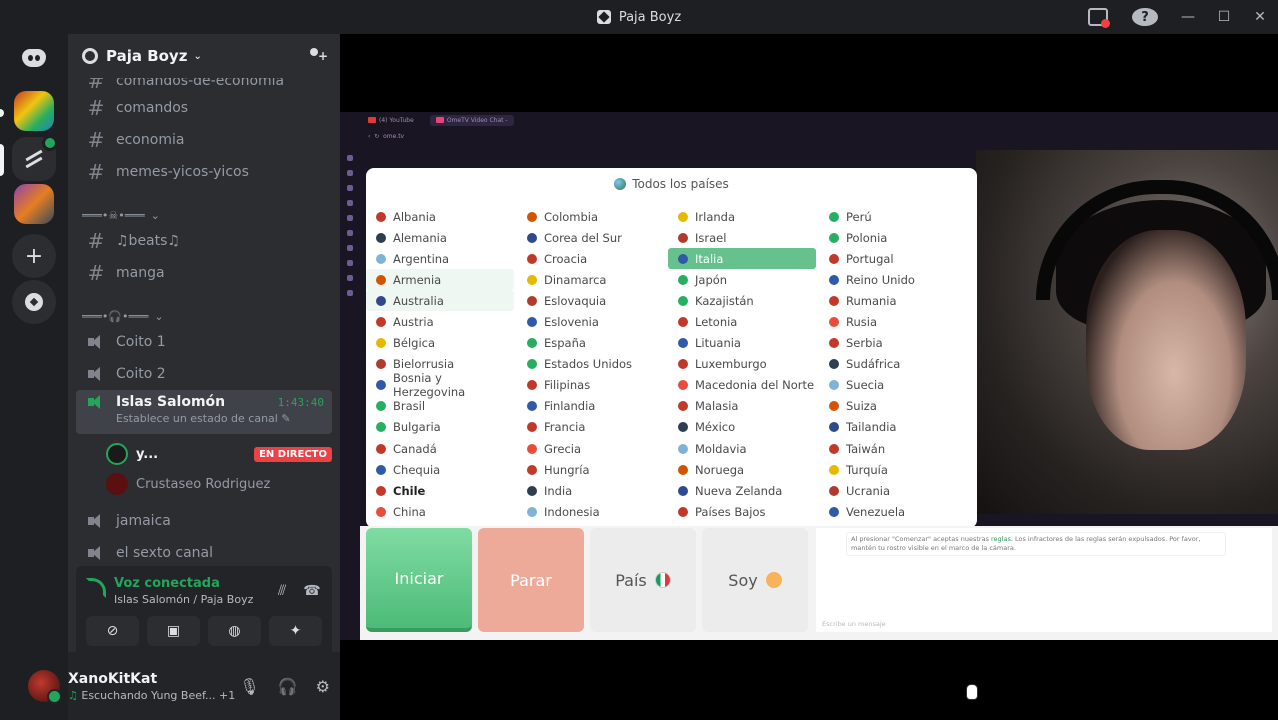 This screenshot has width=1278, height=720. What do you see at coordinates (204, 172) in the screenshot?
I see `channel-memes-yicos-yicos: # memes-yicos-yicos` at bounding box center [204, 172].